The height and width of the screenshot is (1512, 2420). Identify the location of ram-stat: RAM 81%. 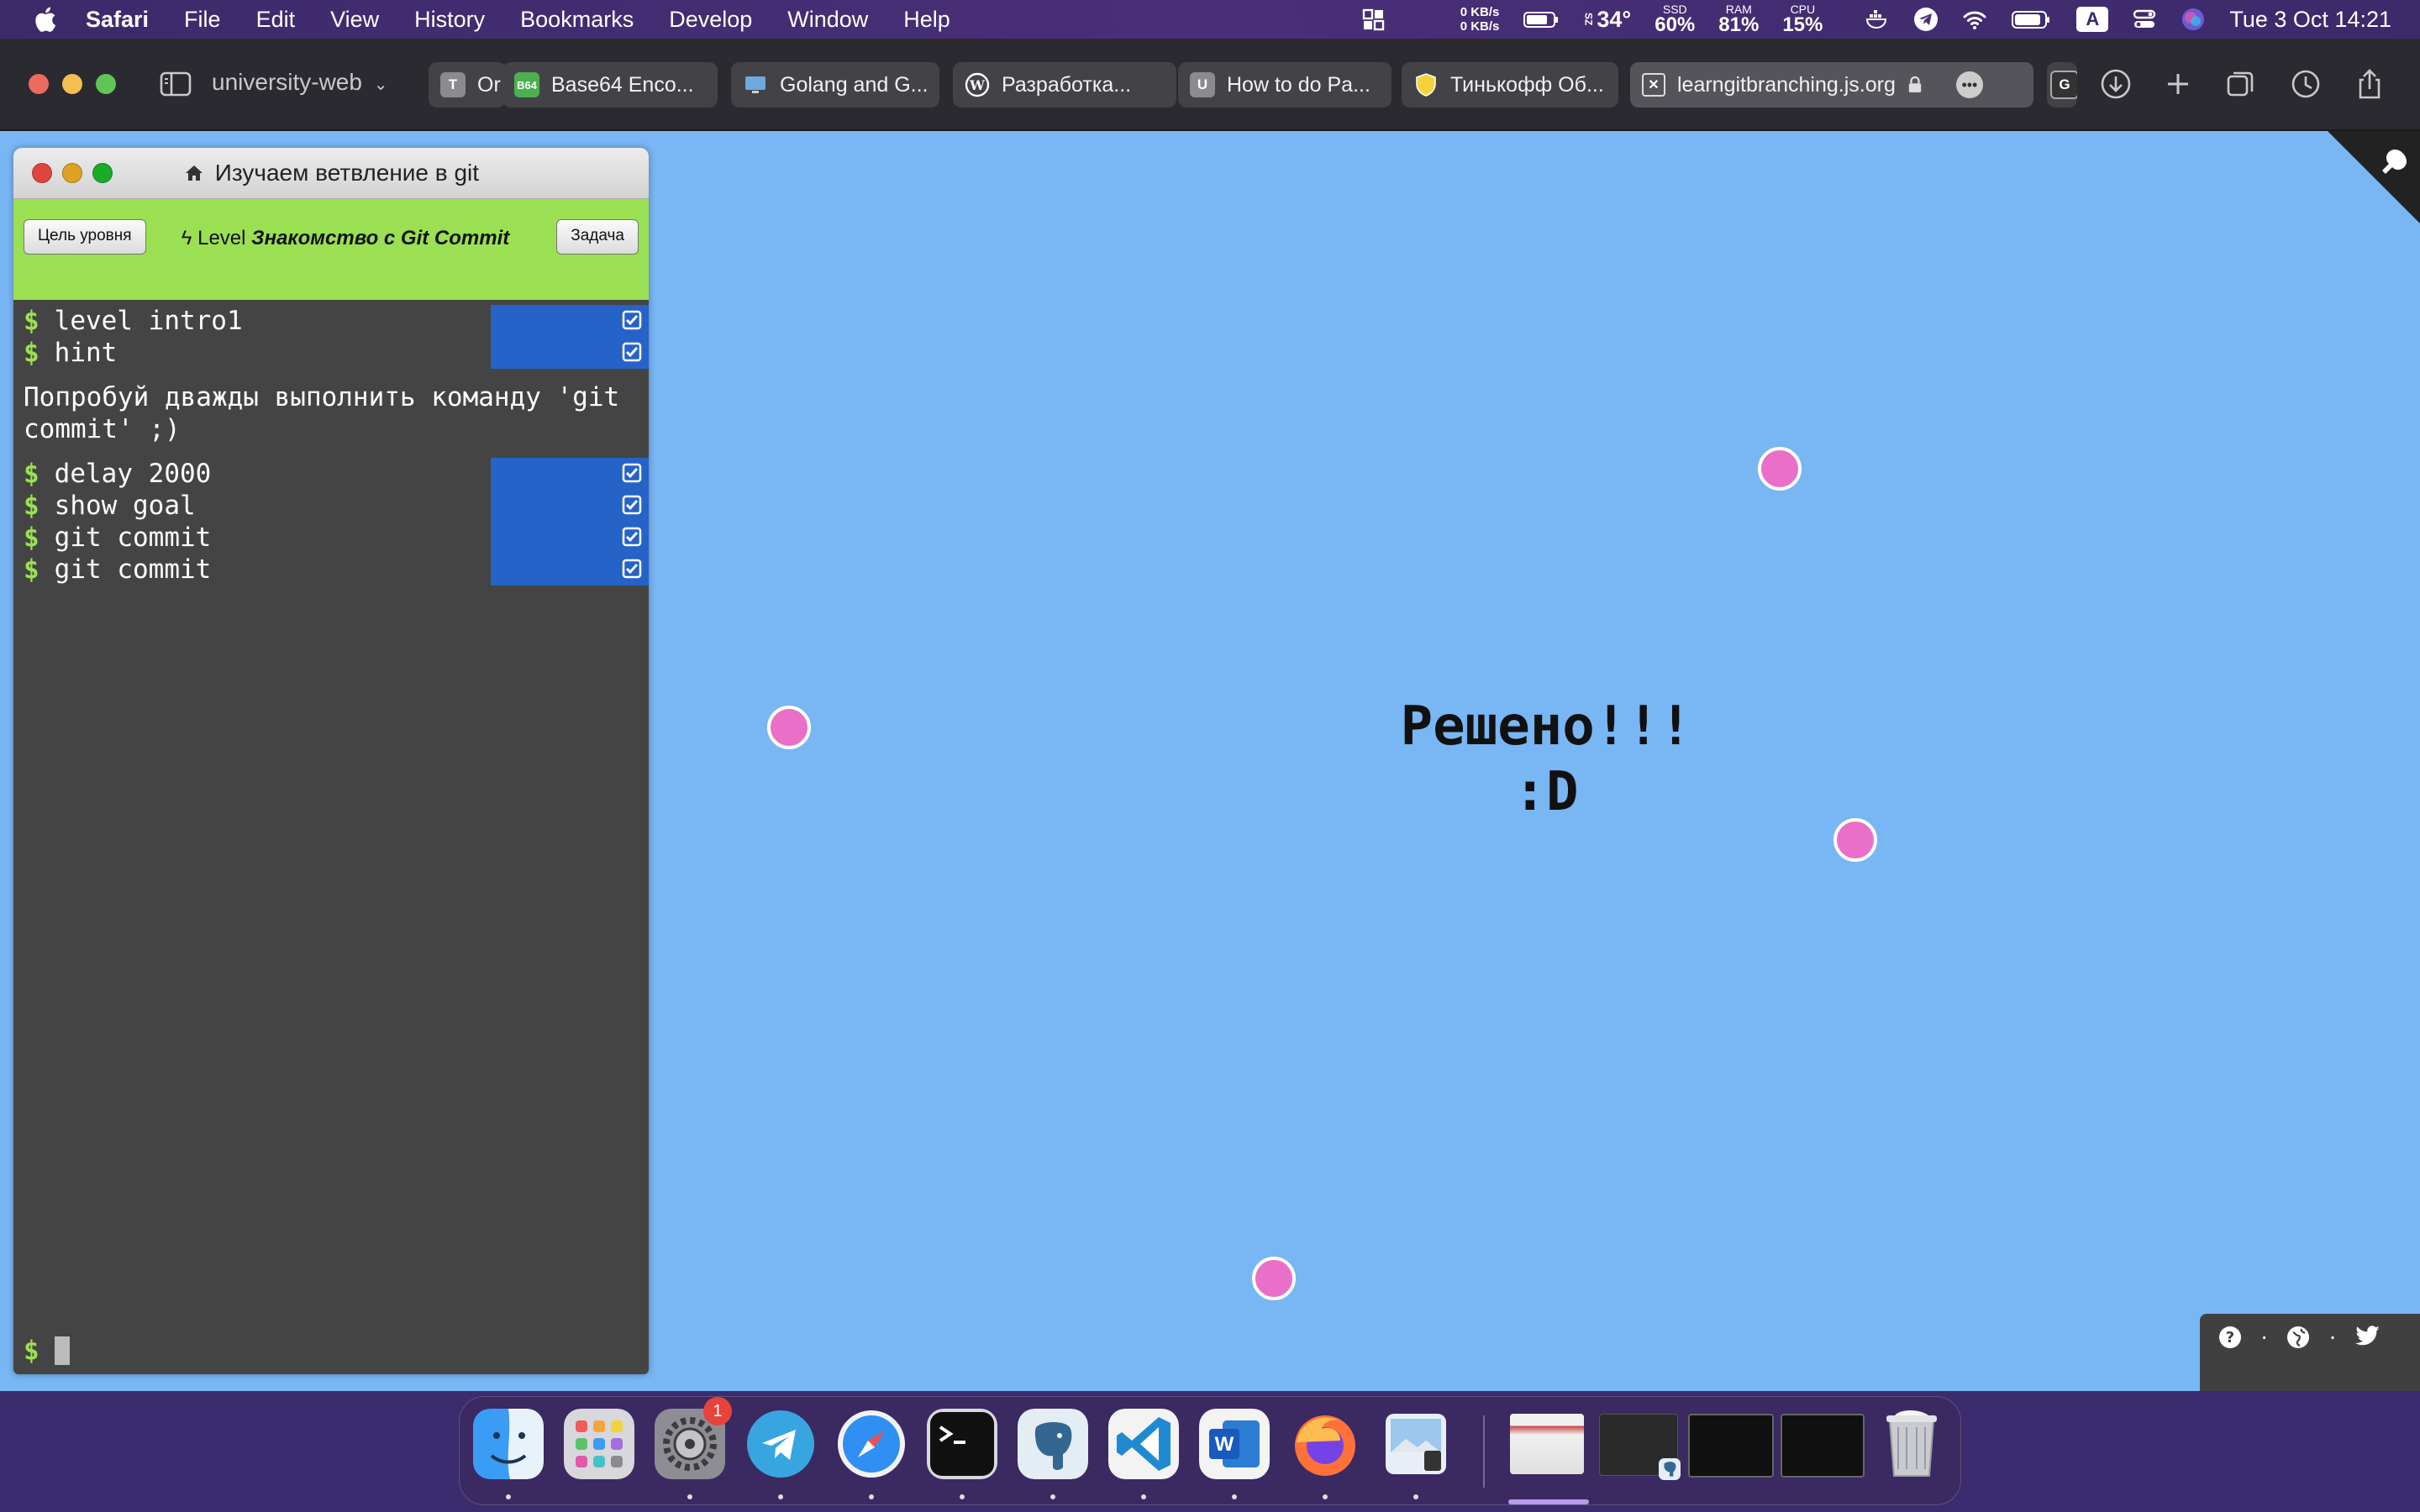
(1739, 19).